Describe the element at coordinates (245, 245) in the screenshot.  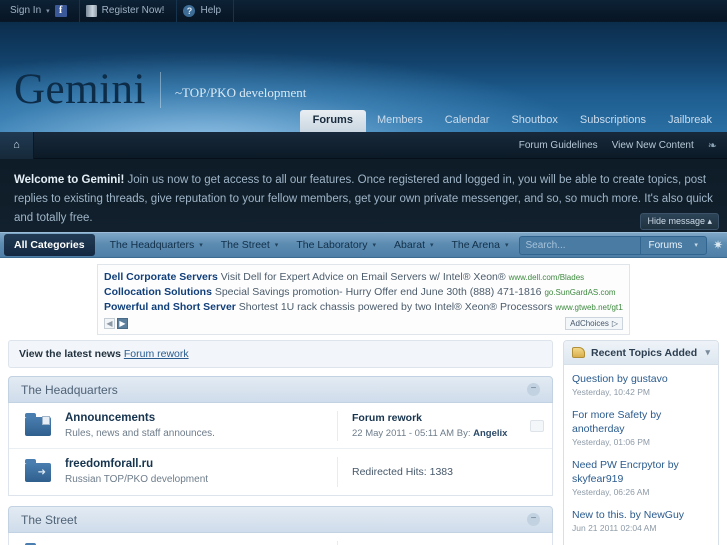
I see `catnav-label: The Street` at that location.